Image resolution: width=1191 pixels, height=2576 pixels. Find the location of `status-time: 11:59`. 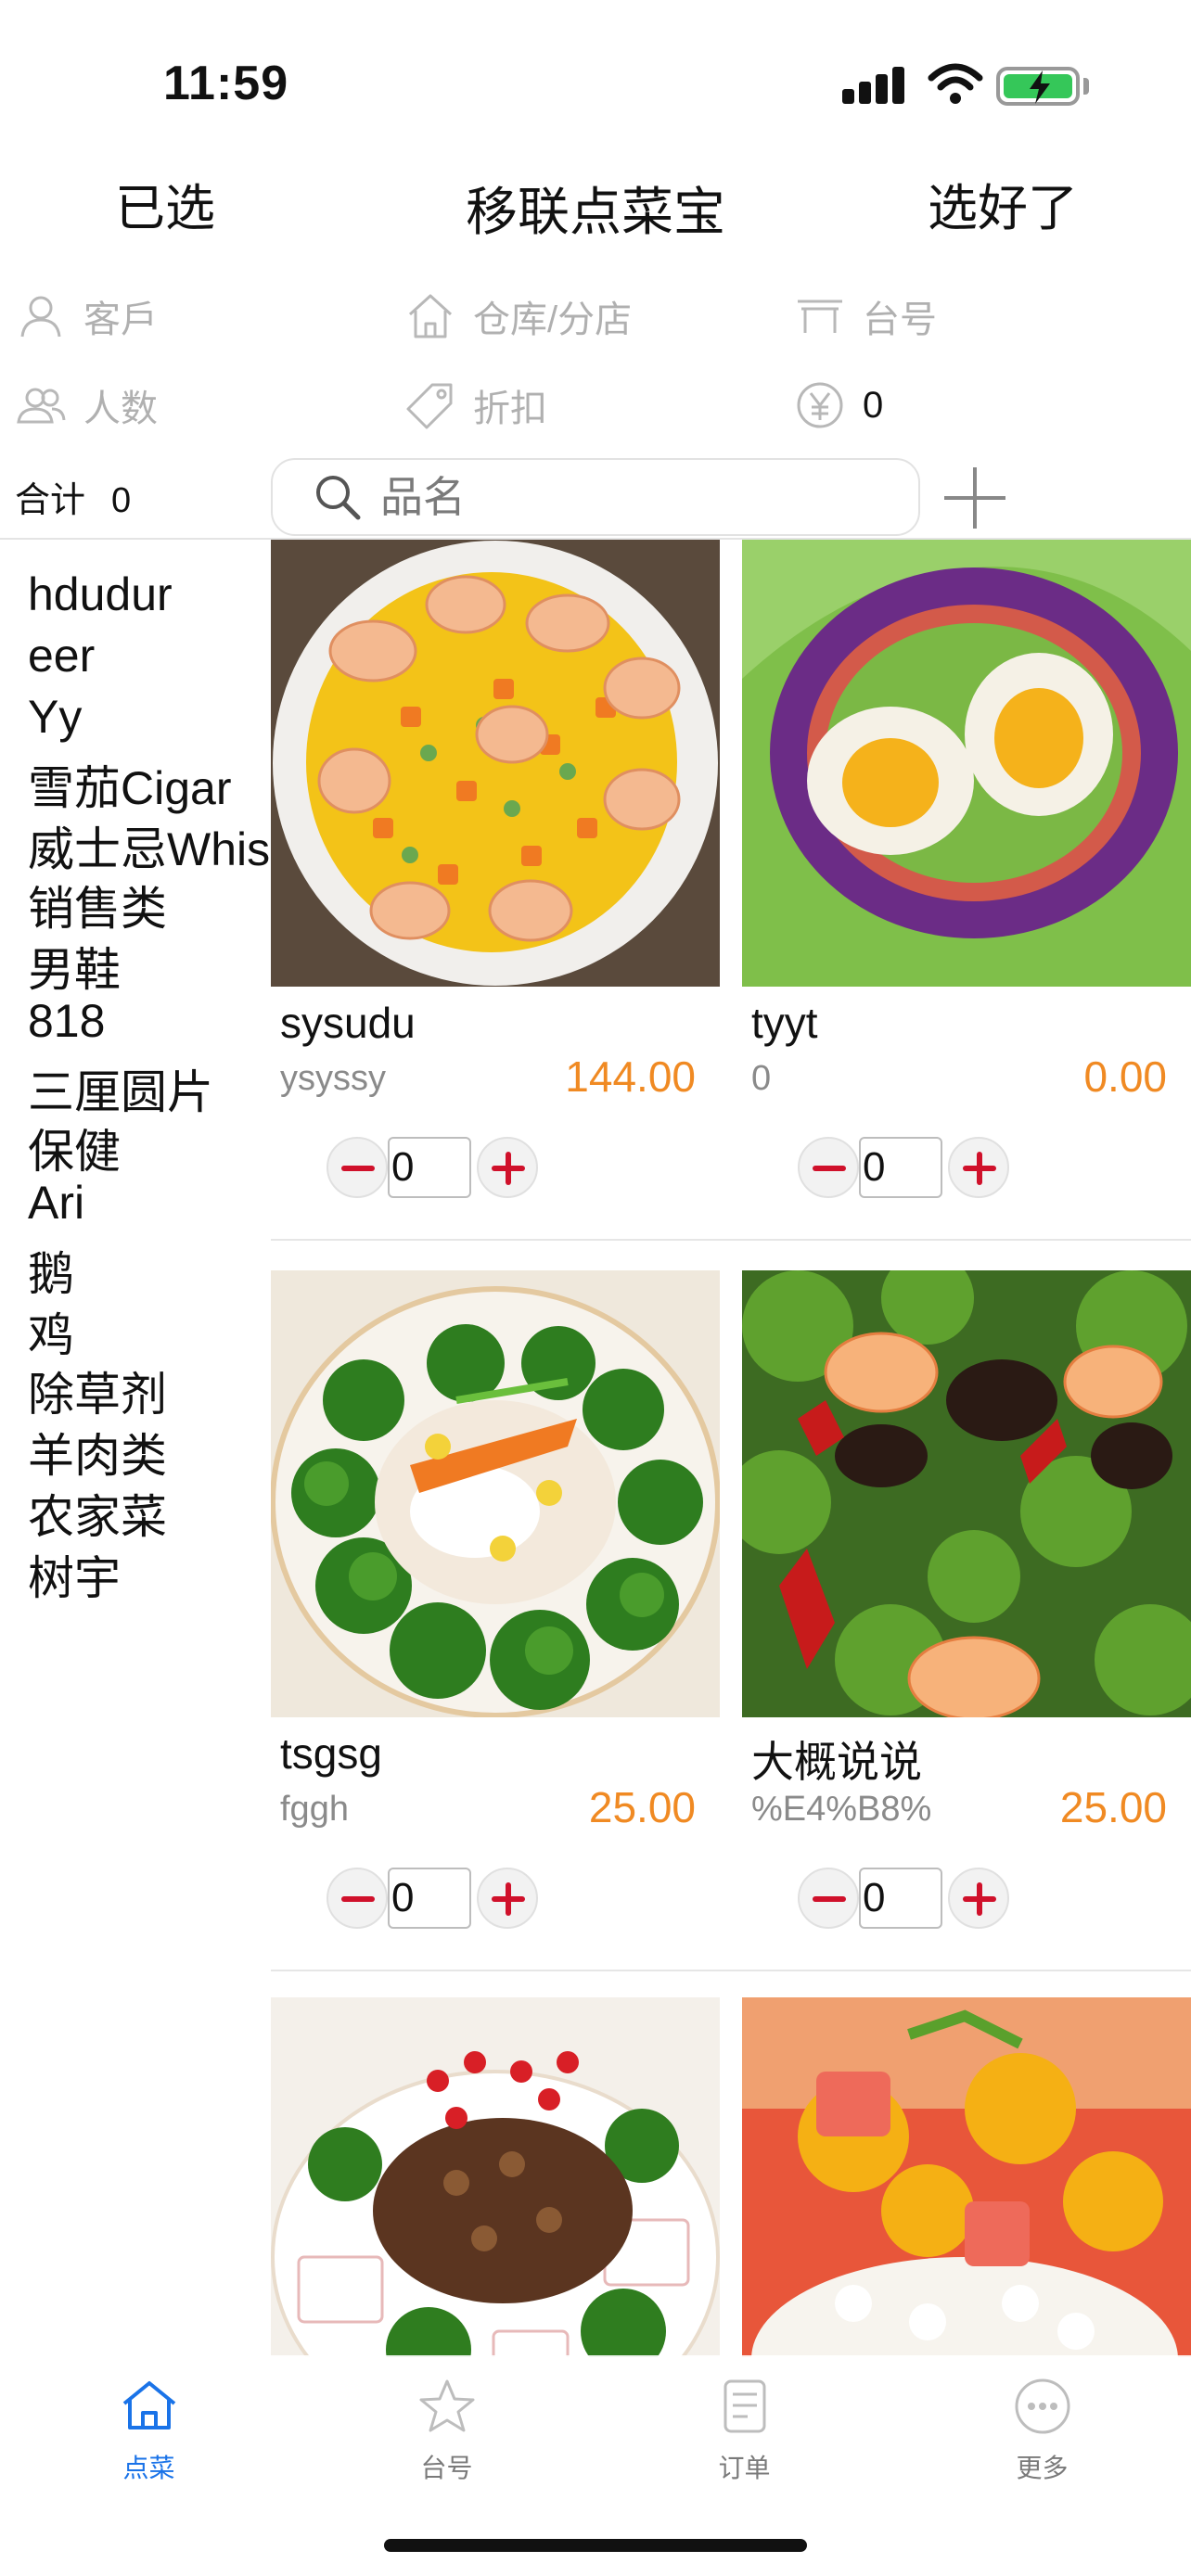

status-time: 11:59 is located at coordinates (226, 84).